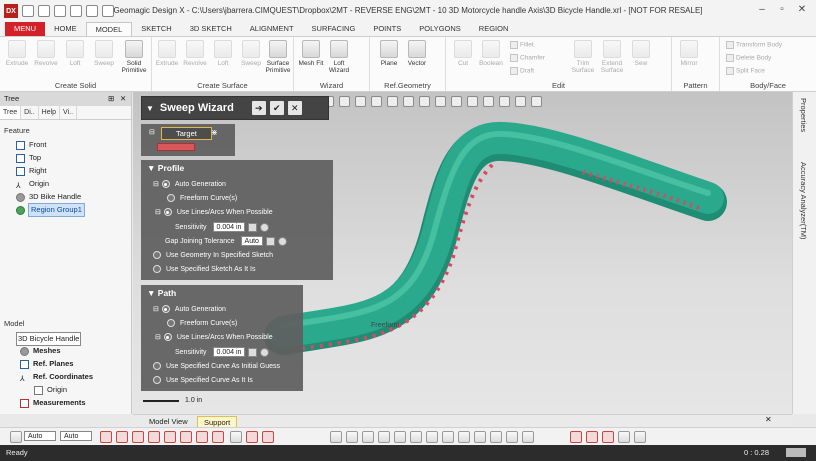 The image size is (816, 461). What do you see at coordinates (50, 390) in the screenshot?
I see `model-item-origin: Origin` at bounding box center [50, 390].